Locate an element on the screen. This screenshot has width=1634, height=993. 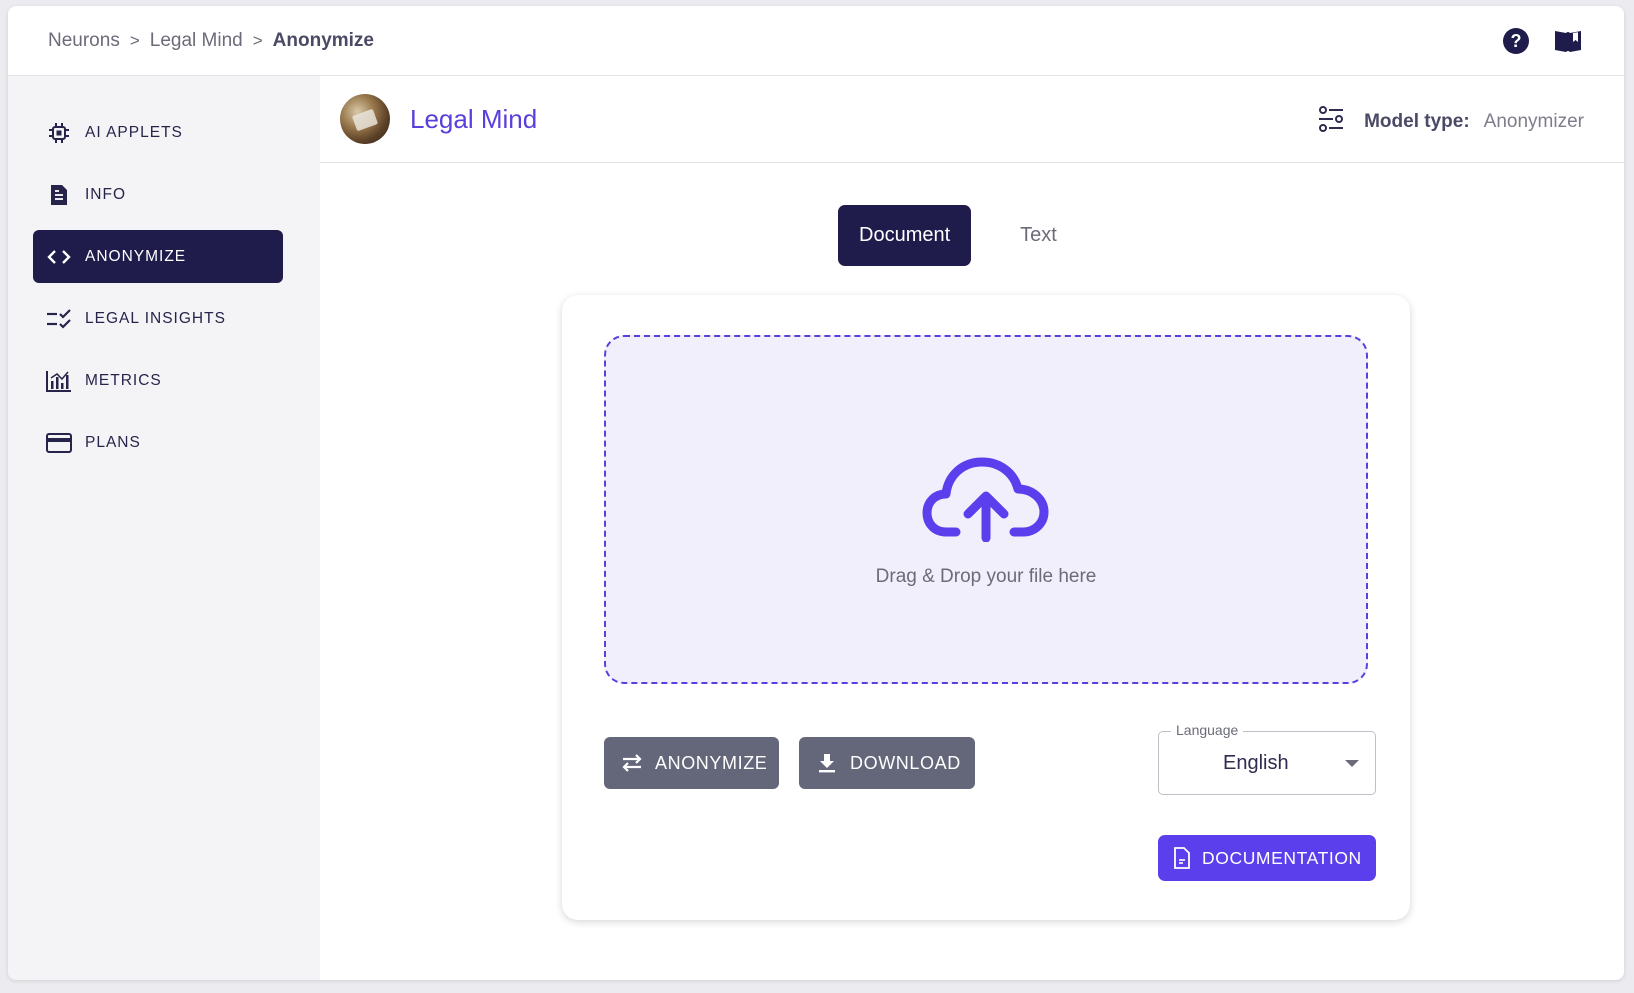
top-bar: Neurons > Legal Mind > Anonymize ? is located at coordinates (816, 41).